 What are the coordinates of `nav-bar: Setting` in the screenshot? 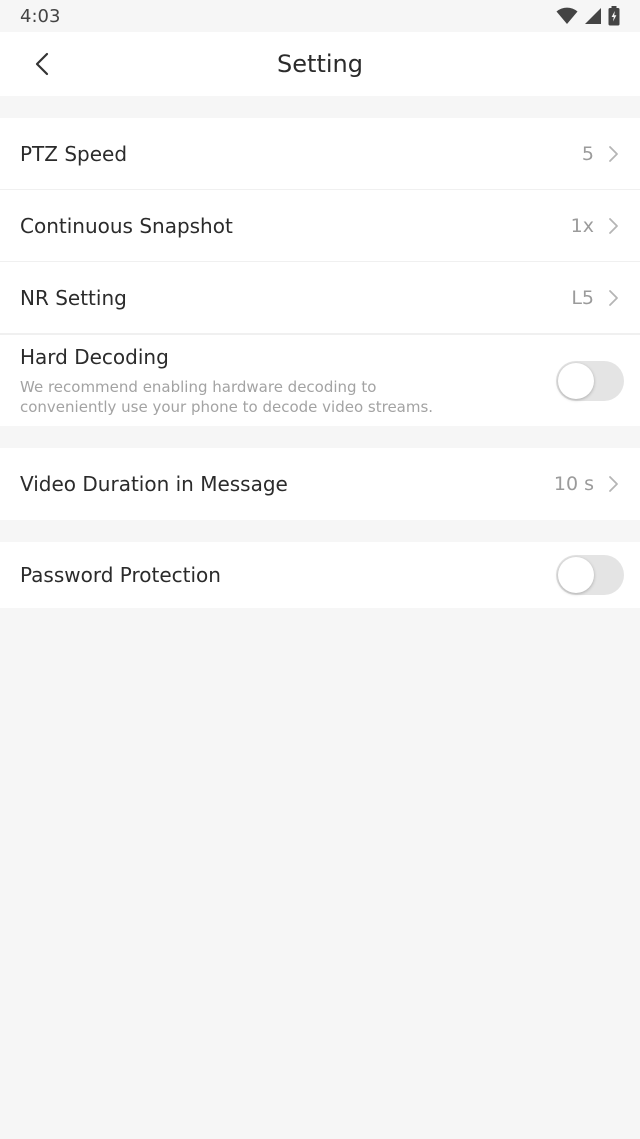 It's located at (320, 64).